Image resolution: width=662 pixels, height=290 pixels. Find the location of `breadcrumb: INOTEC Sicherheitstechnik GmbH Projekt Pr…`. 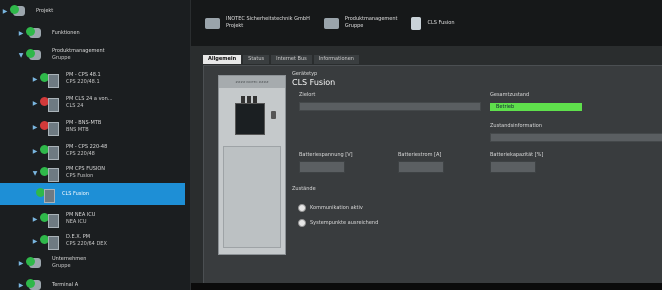

breadcrumb: INOTEC Sicherheitstechnik GmbH Projekt Pr… is located at coordinates (426, 23).